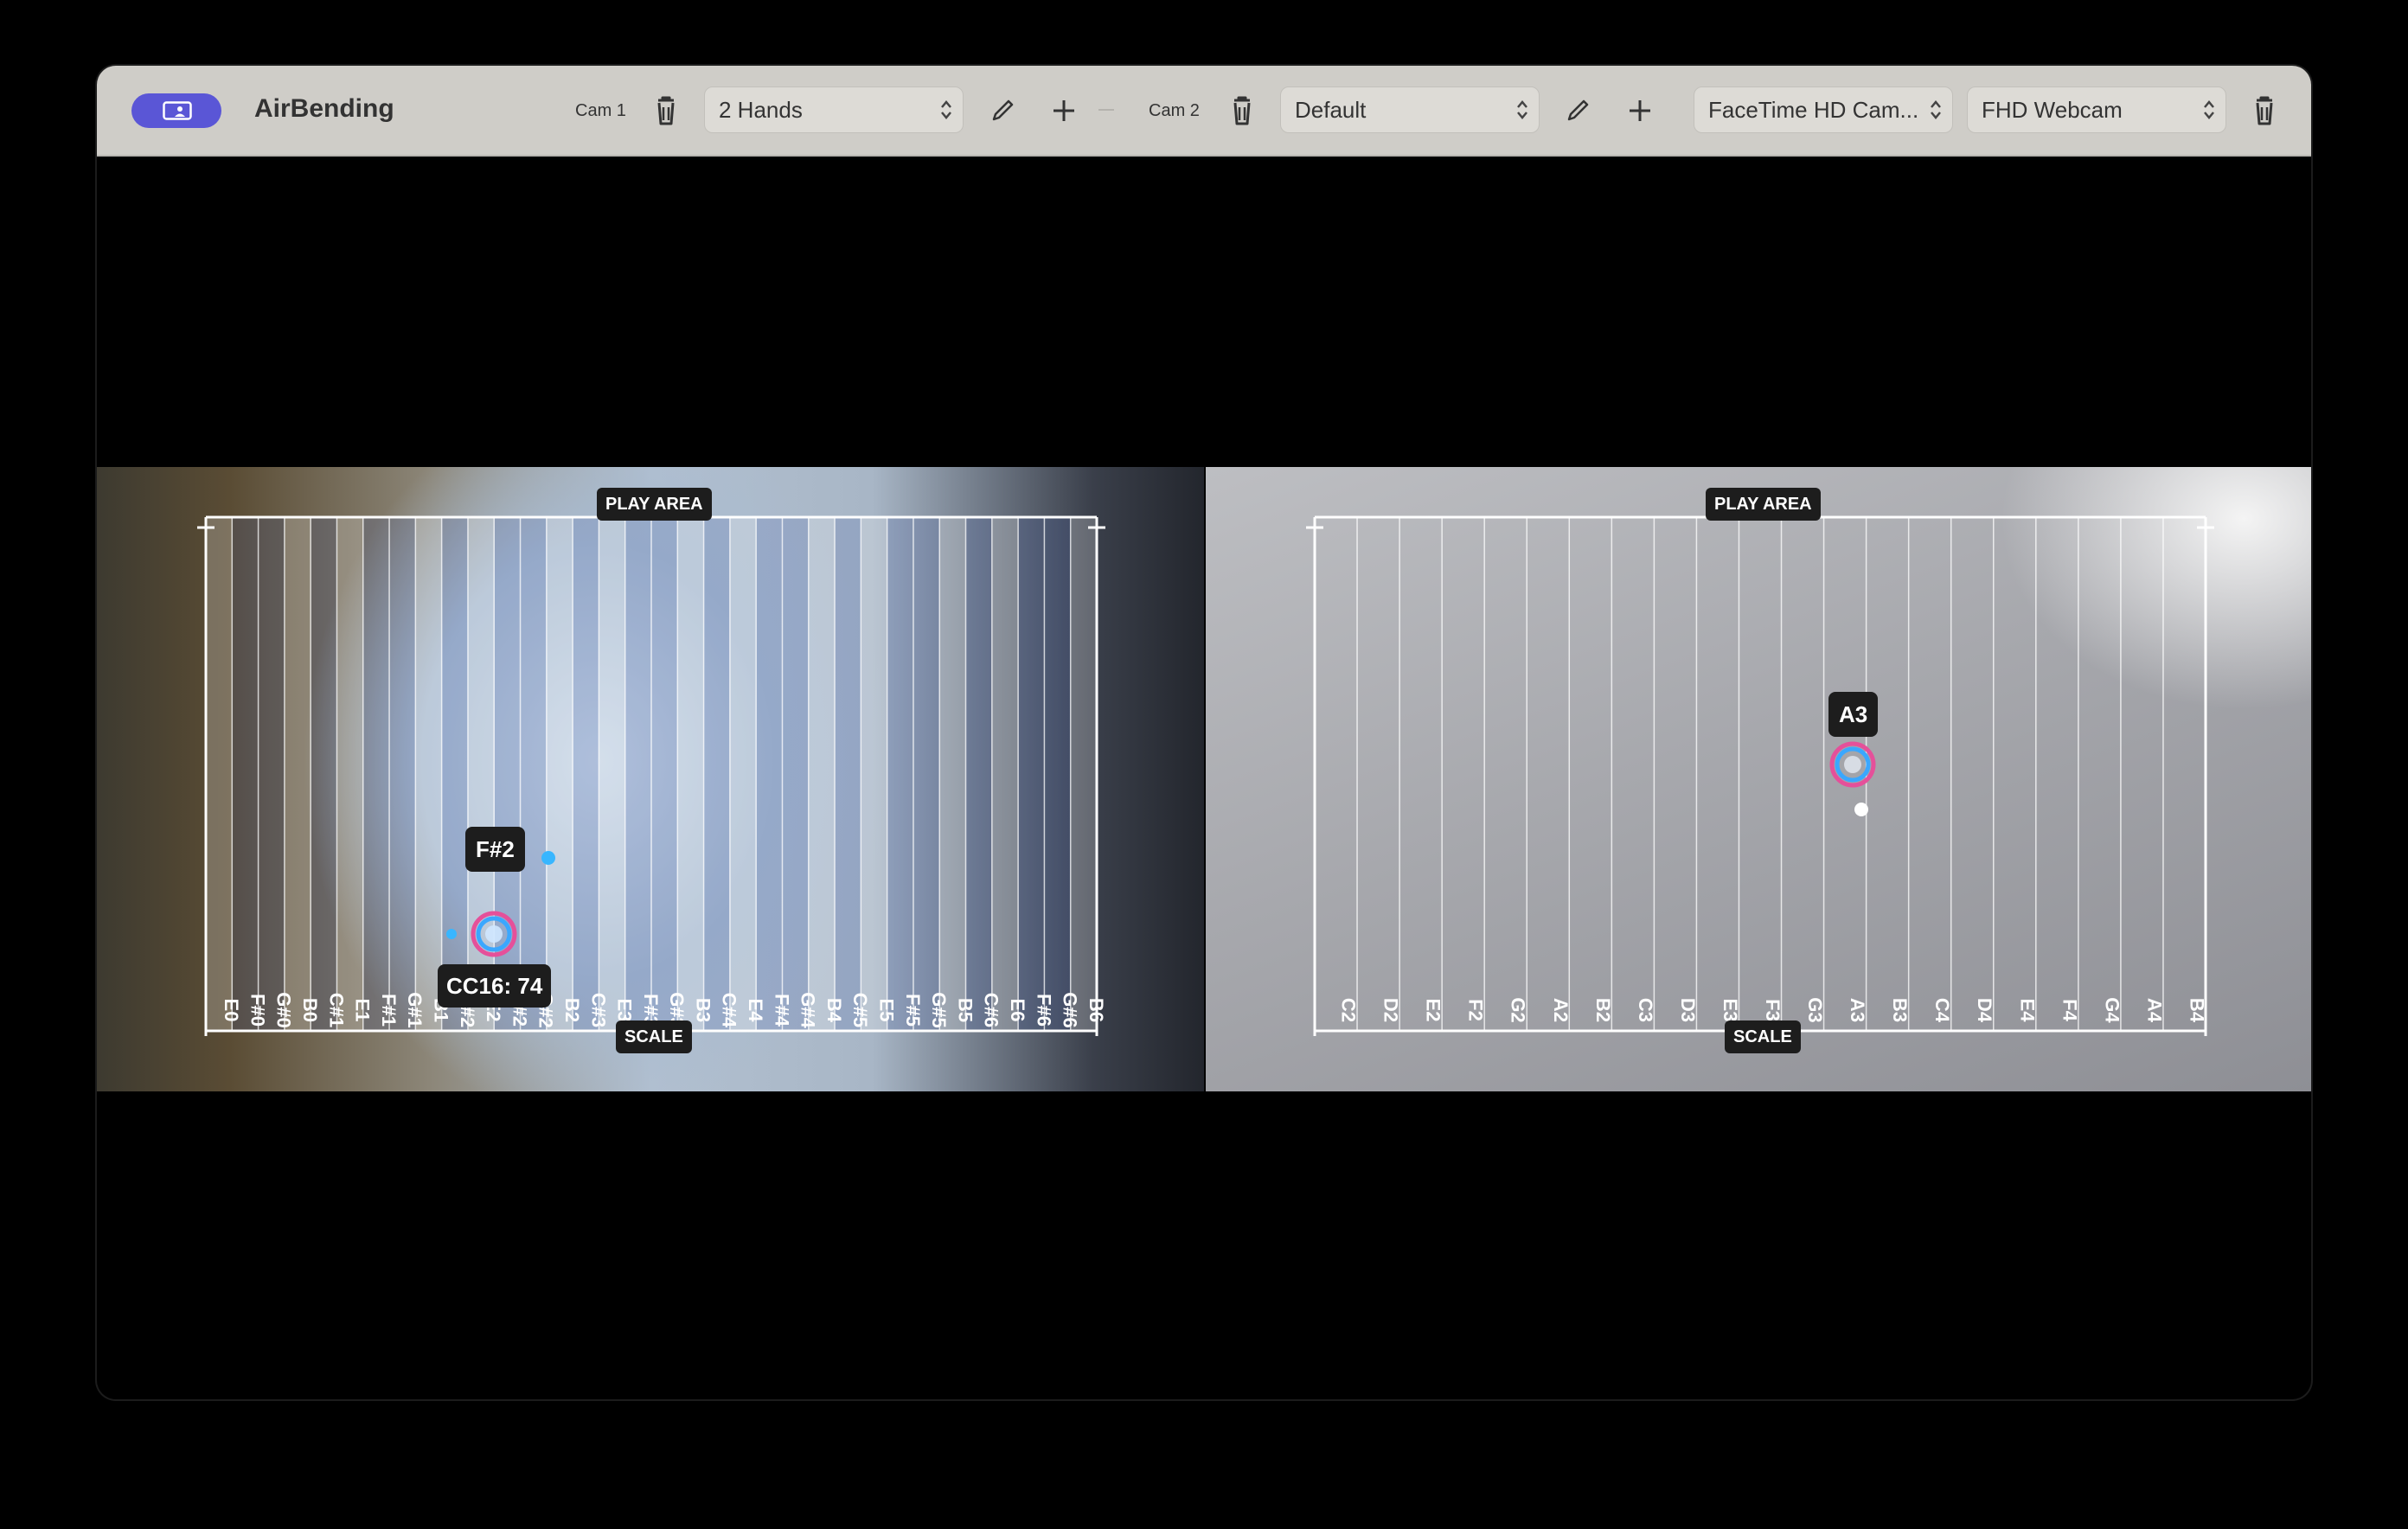 This screenshot has height=1529, width=2408. I want to click on cam2-note-label: C4, so click(1942, 1010).